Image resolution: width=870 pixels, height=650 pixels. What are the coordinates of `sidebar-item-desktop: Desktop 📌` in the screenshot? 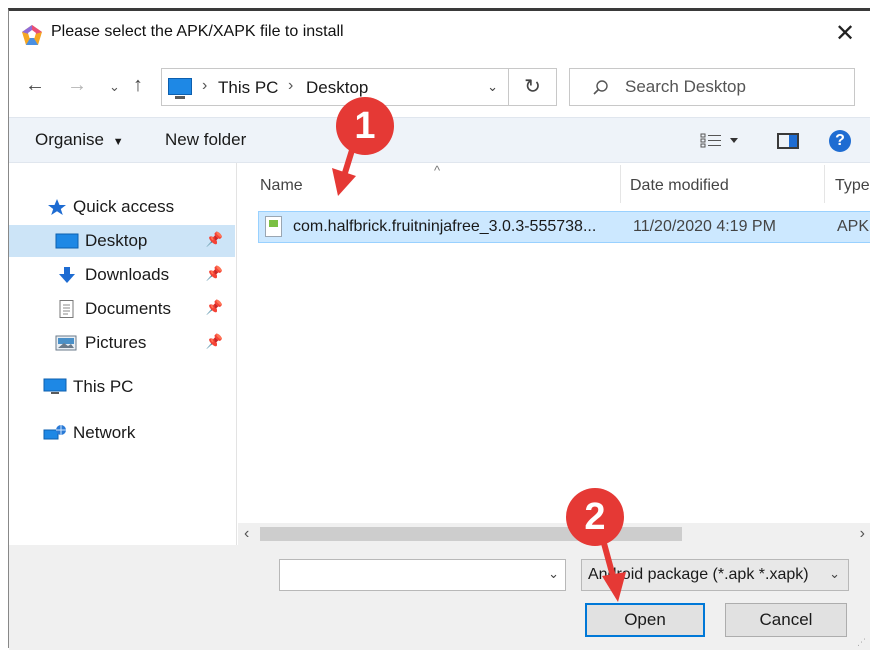 It's located at (122, 241).